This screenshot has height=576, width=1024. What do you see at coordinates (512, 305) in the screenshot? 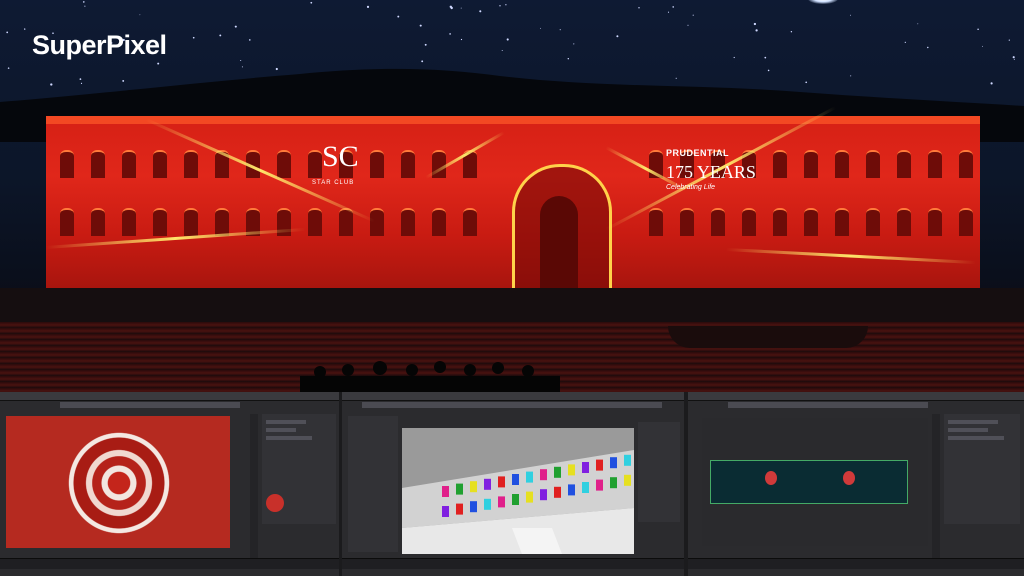
I see `quay-wall` at bounding box center [512, 305].